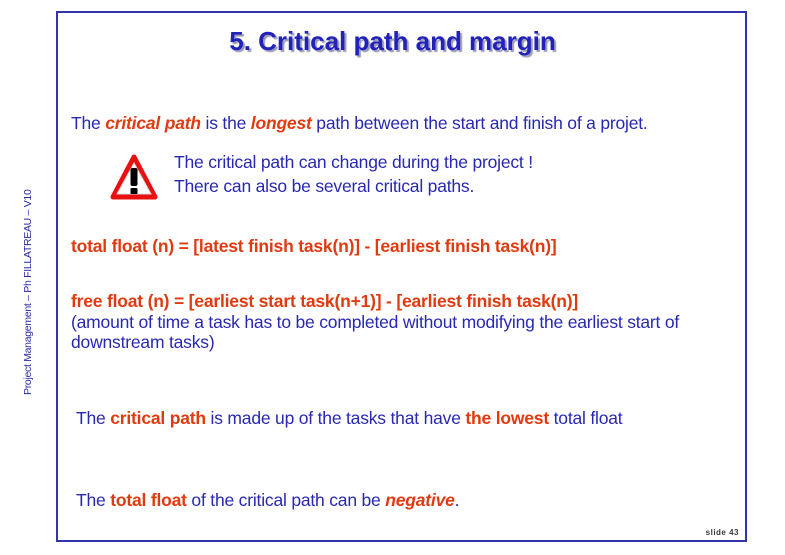  Describe the element at coordinates (281, 123) in the screenshot. I see `intro-longest: longest` at that location.